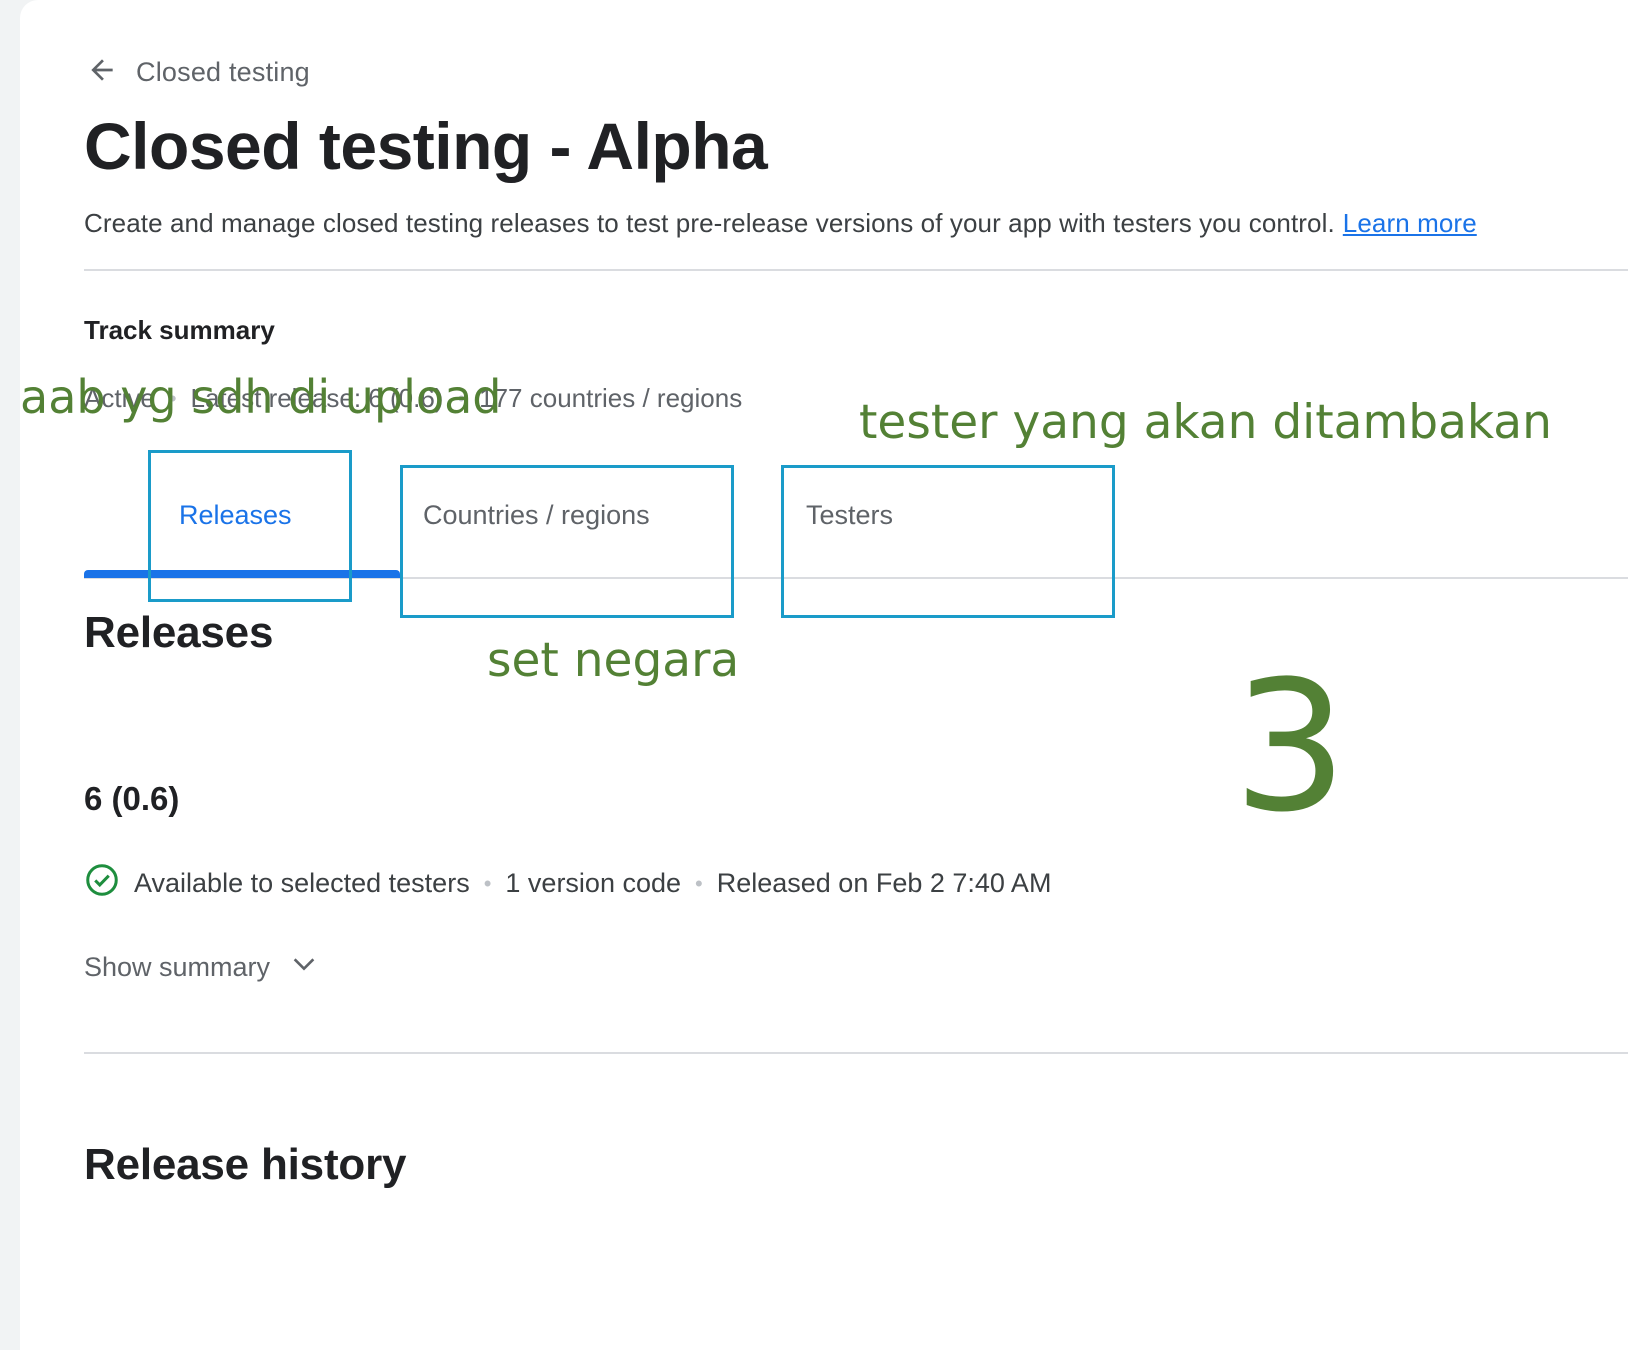 This screenshot has width=1628, height=1350. I want to click on back-link: Closed testing, so click(198, 72).